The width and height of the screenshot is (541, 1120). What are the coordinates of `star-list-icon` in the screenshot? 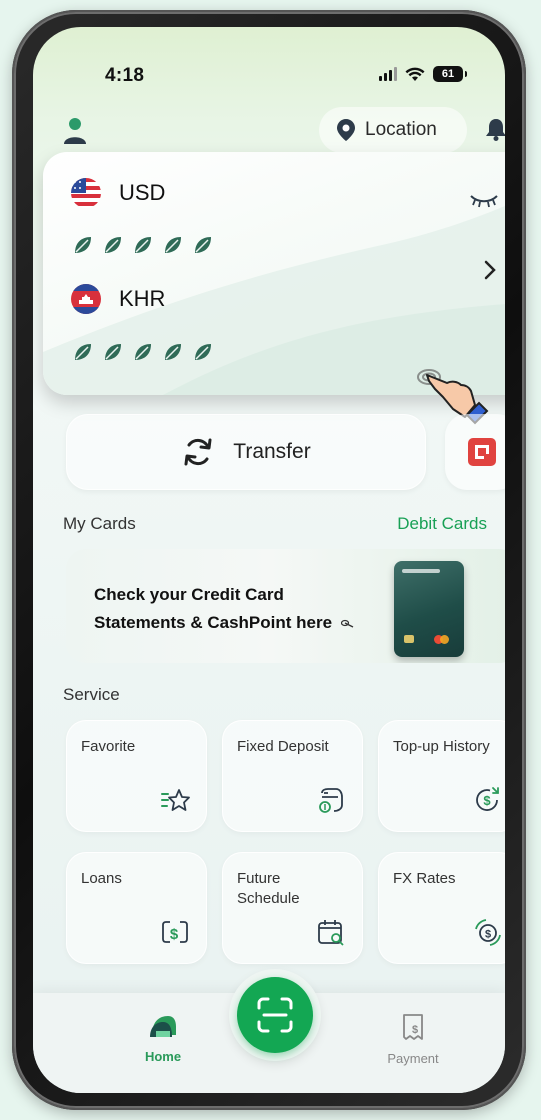 It's located at (175, 800).